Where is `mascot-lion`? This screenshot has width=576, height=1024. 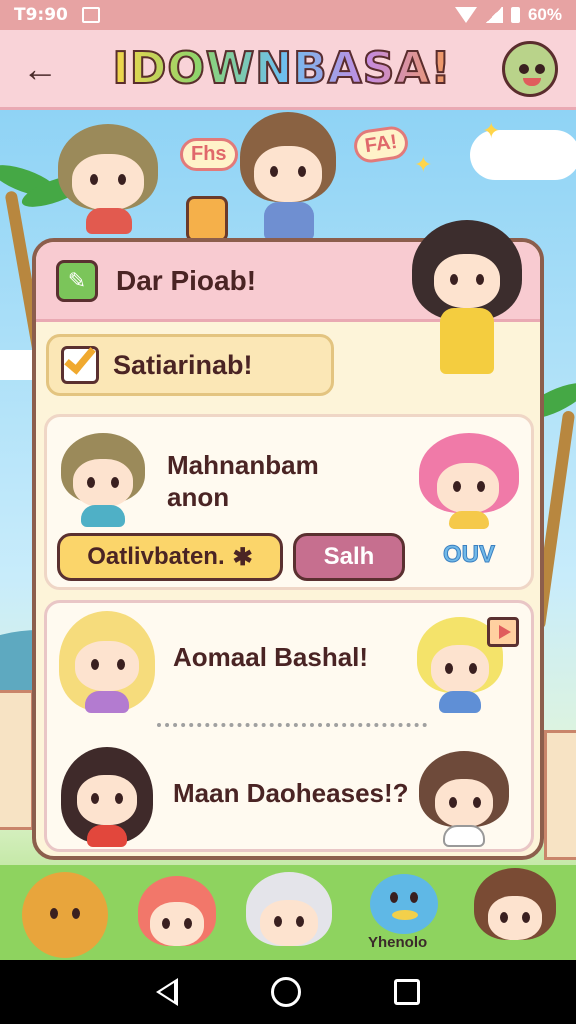 mascot-lion is located at coordinates (65, 915).